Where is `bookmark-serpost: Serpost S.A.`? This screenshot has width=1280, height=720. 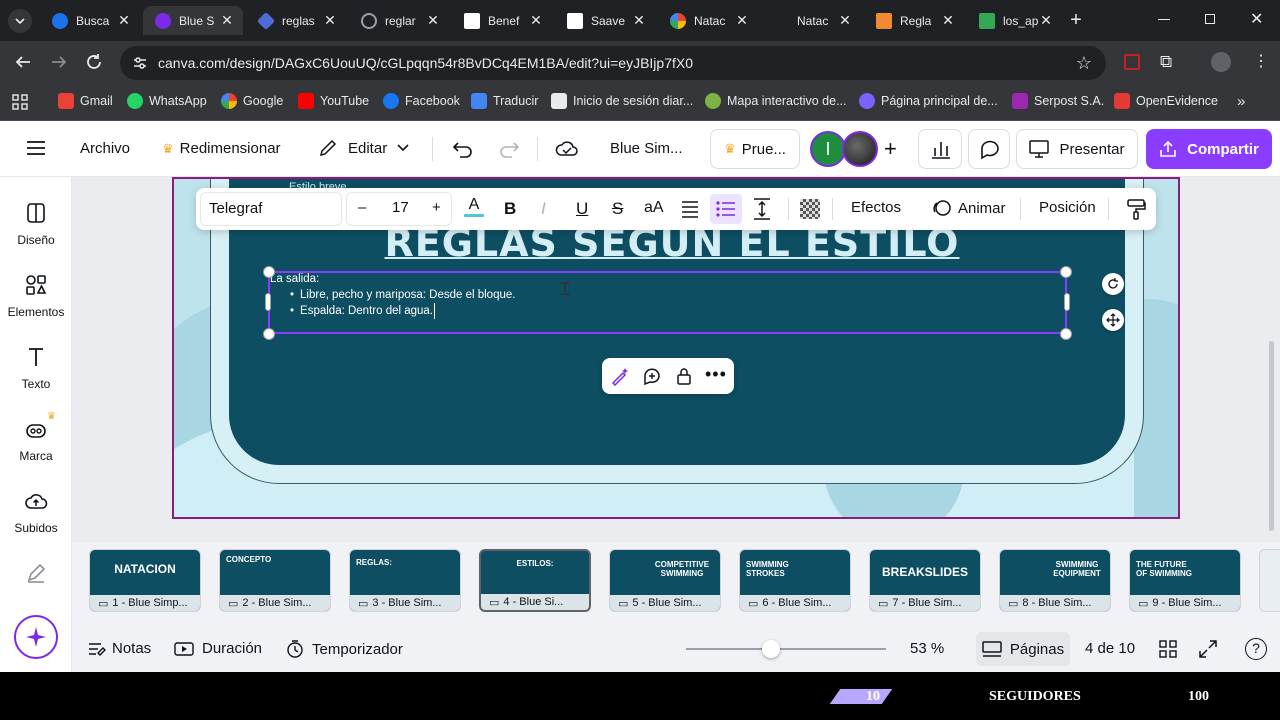
bookmark-serpost: Serpost S.A. is located at coordinates (1058, 101).